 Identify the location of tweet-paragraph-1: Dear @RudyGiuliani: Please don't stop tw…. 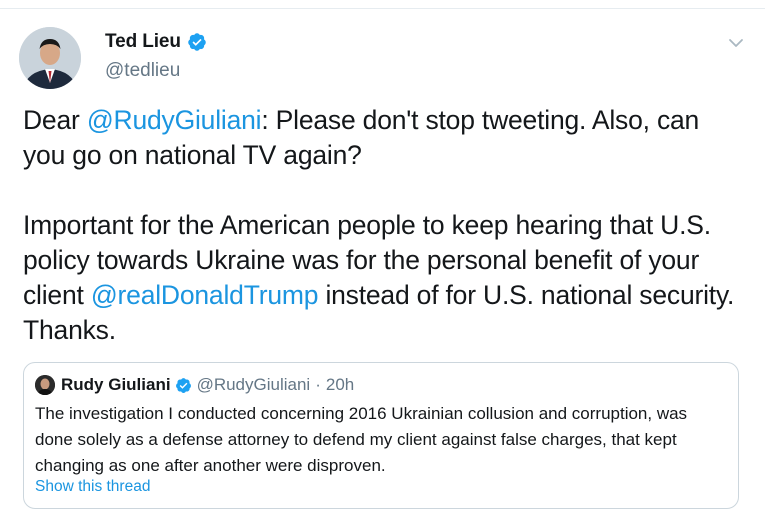
(385, 138).